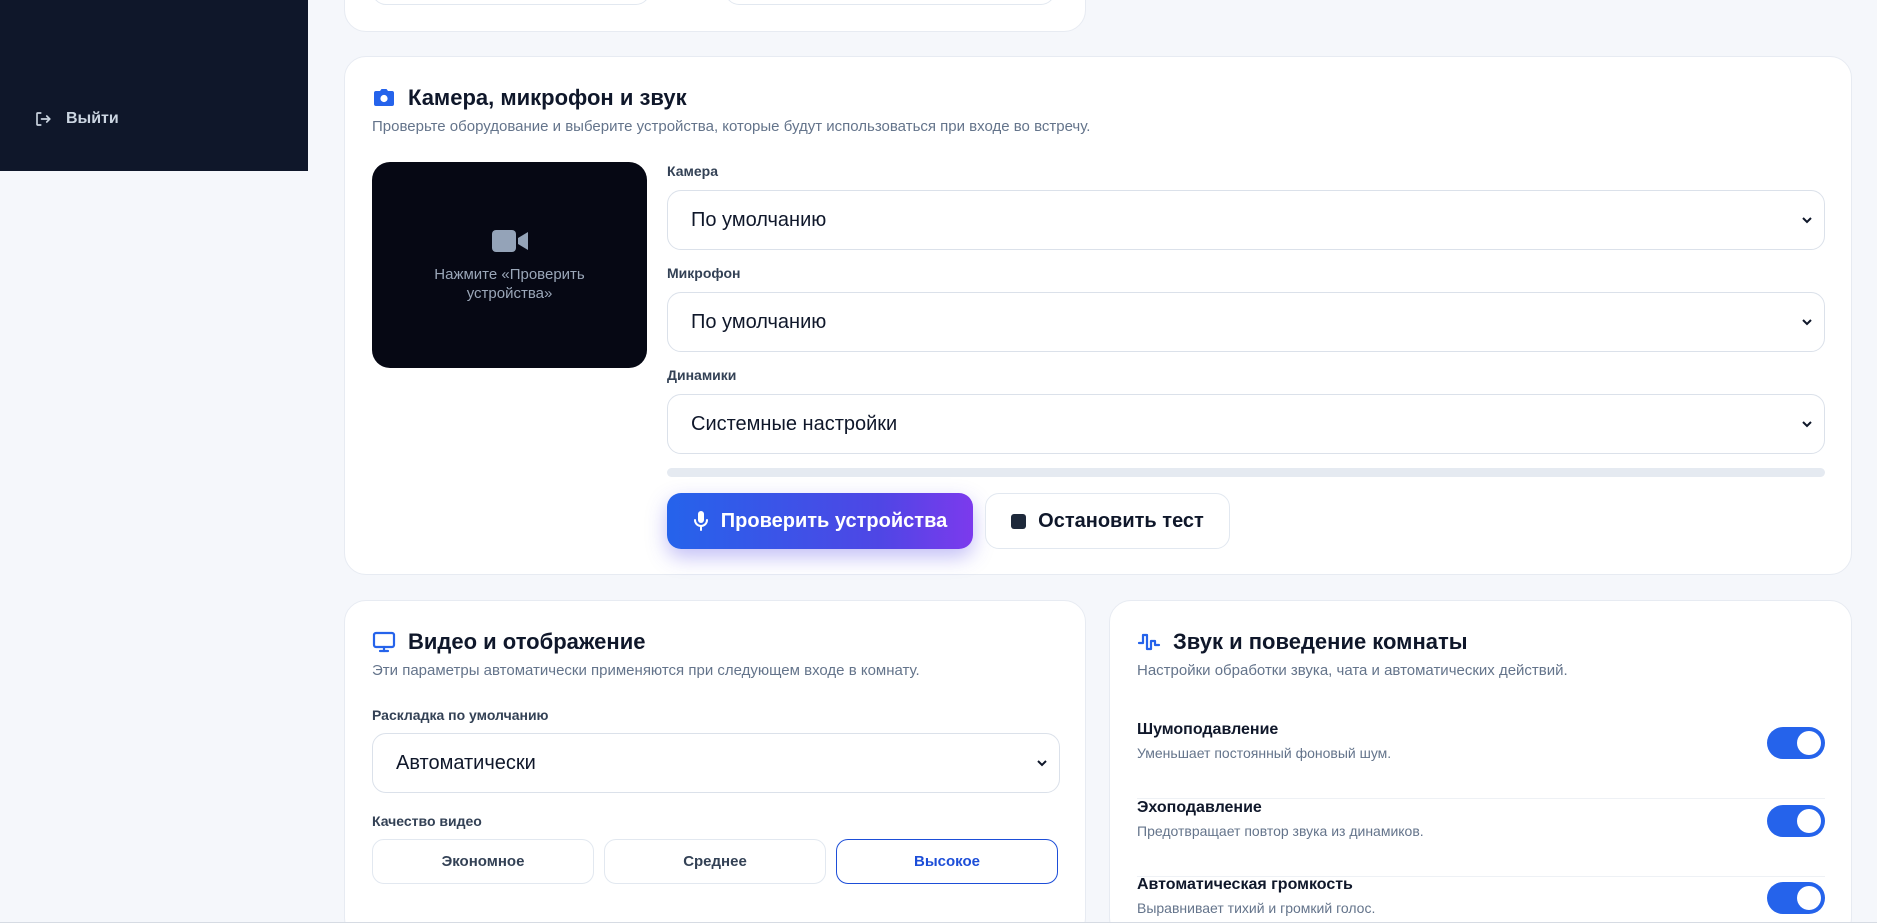 This screenshot has height=923, width=1877. I want to click on mic-select: По умолчанию, so click(1246, 322).